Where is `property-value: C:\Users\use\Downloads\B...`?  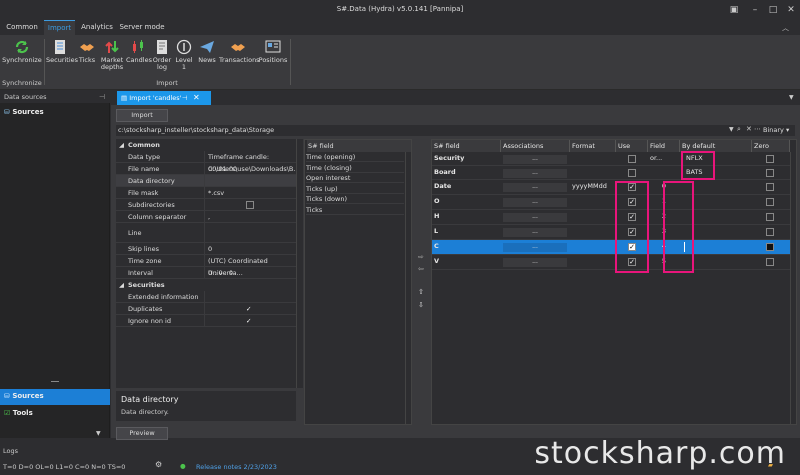
property-value: C:\Users\use\Downloads\B... is located at coordinates (254, 169).